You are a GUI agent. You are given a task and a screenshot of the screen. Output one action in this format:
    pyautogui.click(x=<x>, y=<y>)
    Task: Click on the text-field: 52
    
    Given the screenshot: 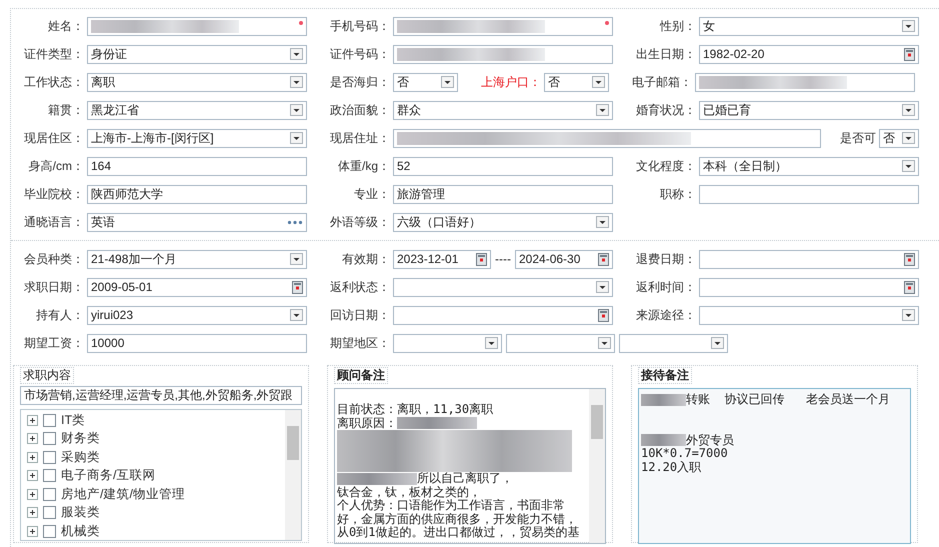 What is the action you would take?
    pyautogui.click(x=503, y=166)
    